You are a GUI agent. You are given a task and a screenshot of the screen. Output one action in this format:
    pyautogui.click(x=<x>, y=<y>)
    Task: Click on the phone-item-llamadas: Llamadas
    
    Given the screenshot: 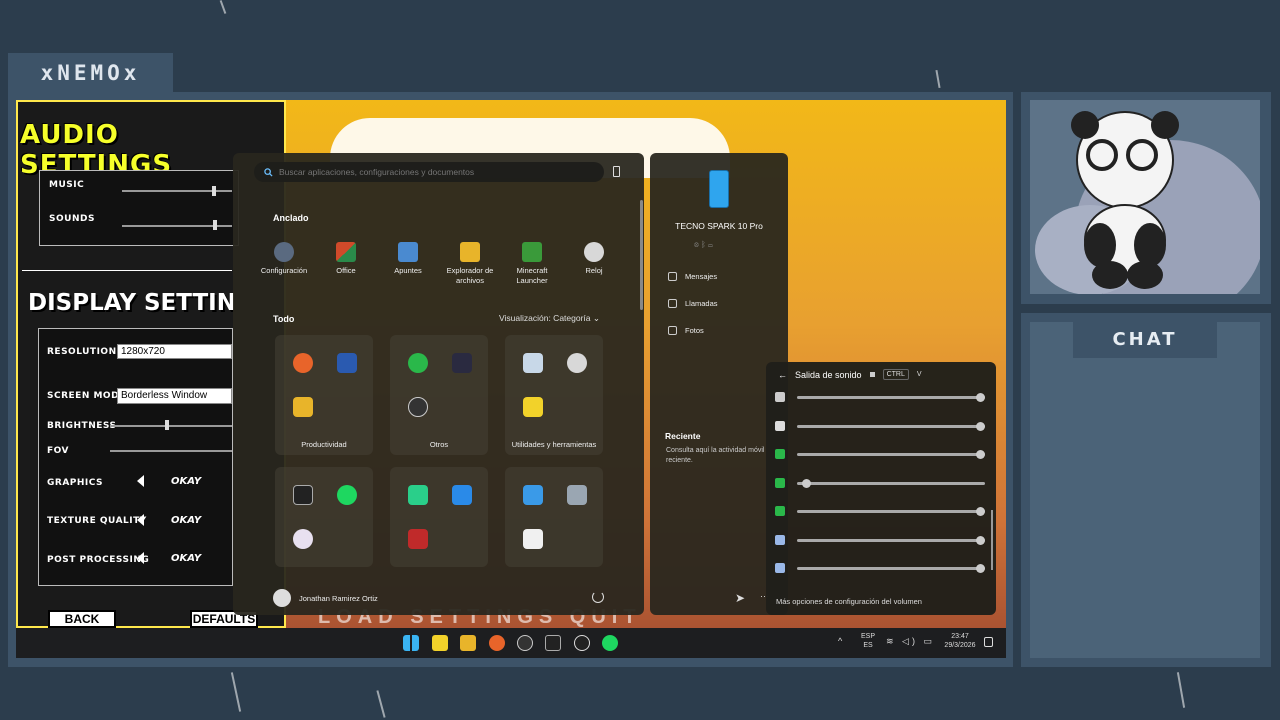 What is the action you would take?
    pyautogui.click(x=693, y=303)
    